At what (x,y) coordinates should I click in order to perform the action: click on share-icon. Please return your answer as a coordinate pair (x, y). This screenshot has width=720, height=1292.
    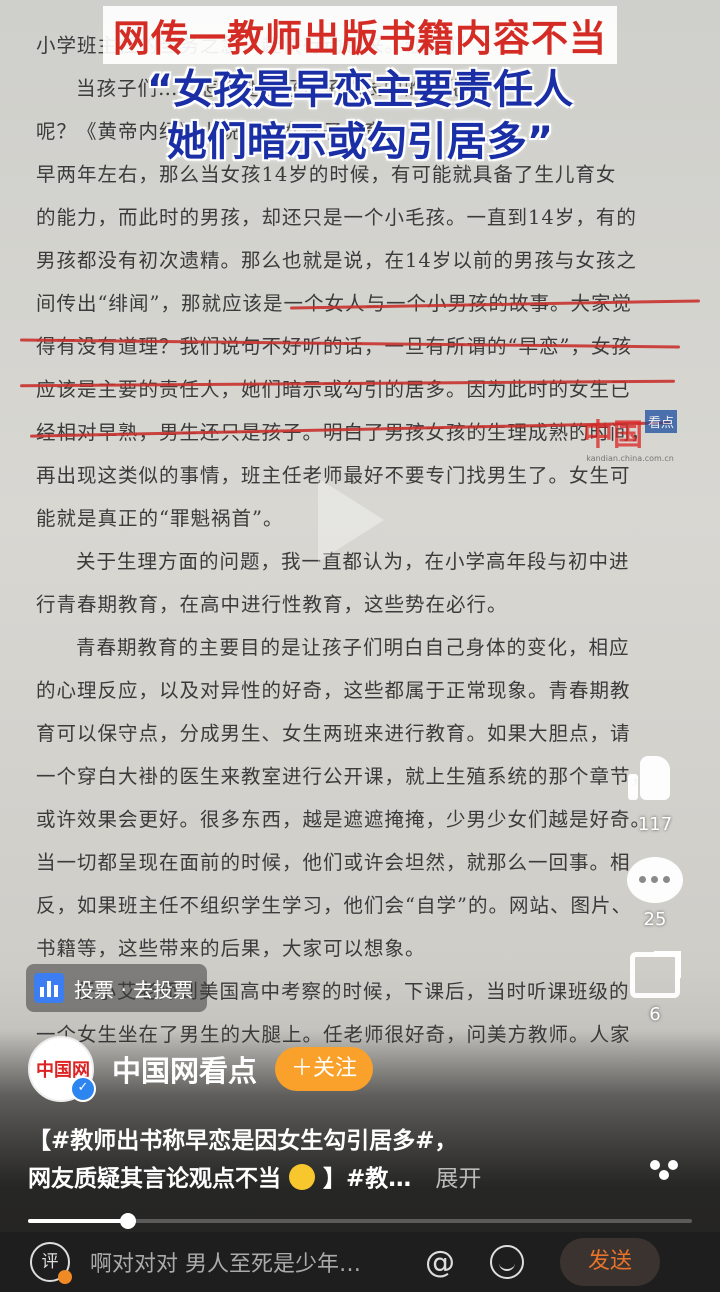
    Looking at the image, I should click on (655, 974).